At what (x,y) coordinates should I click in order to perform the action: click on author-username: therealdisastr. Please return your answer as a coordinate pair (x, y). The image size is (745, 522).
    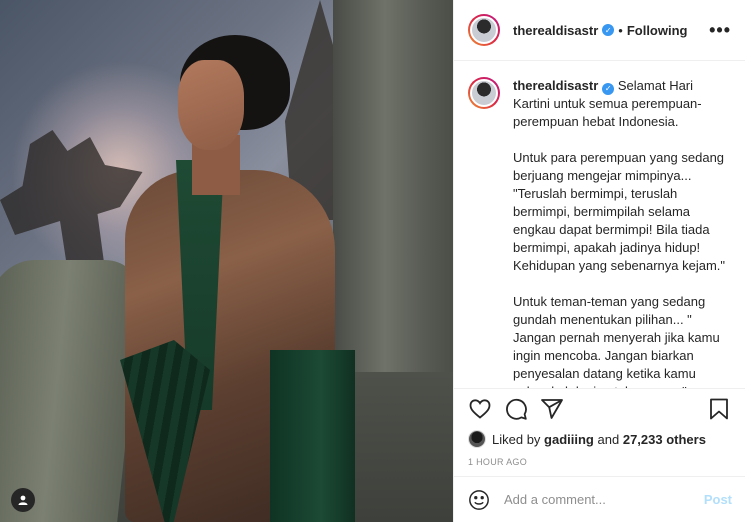
    Looking at the image, I should click on (555, 30).